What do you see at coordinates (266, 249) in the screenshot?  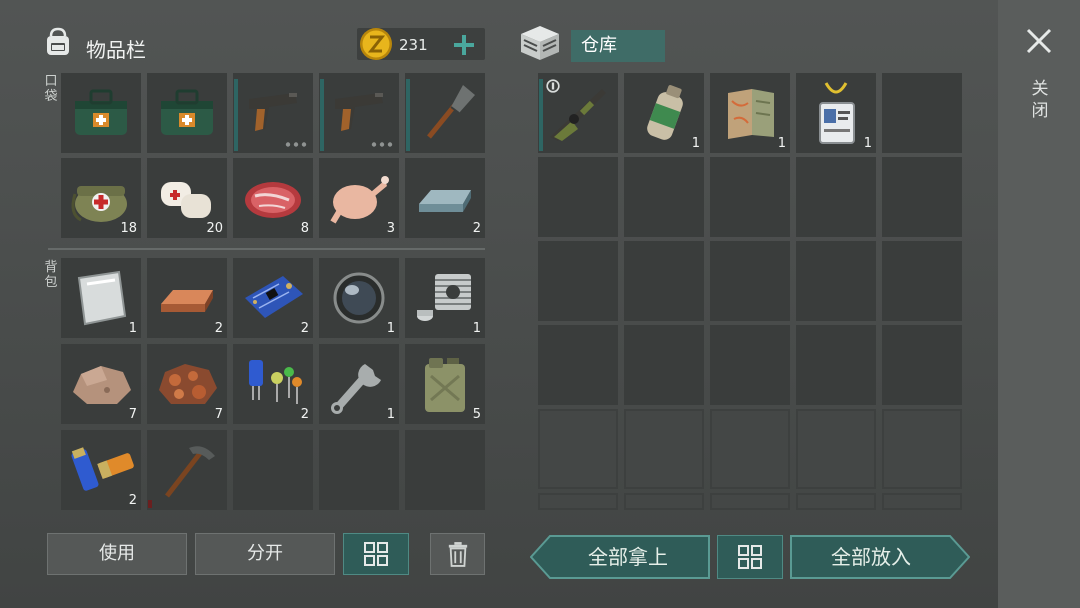 I see `section-divider` at bounding box center [266, 249].